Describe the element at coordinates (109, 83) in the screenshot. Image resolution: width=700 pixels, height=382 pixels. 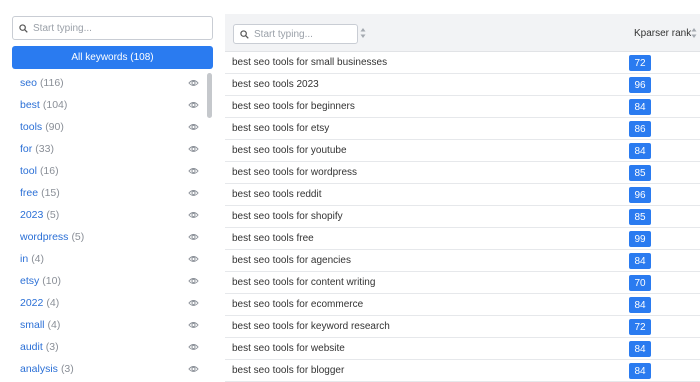
I see `keyword-filter-item: seo (116)` at that location.